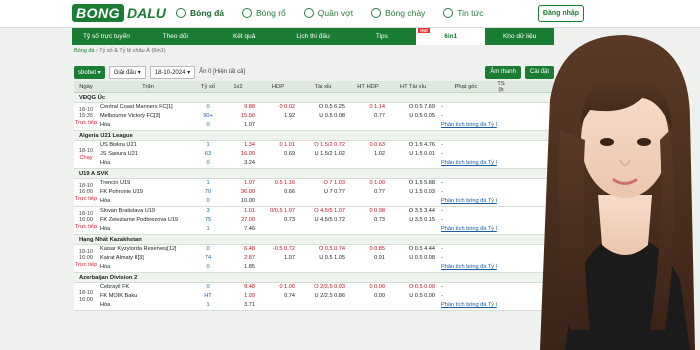 This screenshot has width=700, height=350. I want to click on main-nav-item: Quần vợt, so click(328, 13).